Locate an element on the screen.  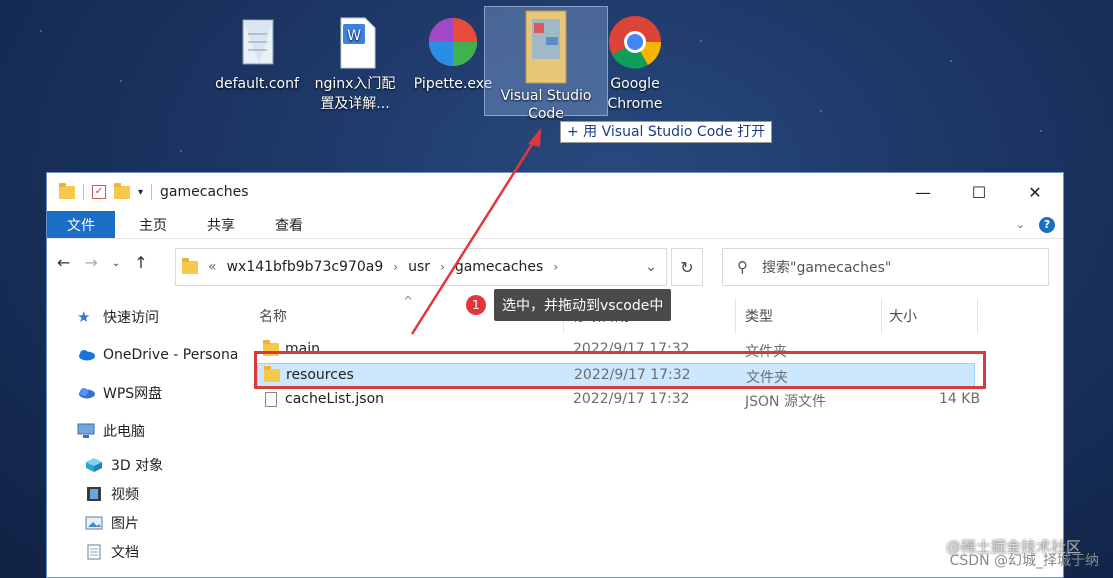
step-number-badge: 1 is located at coordinates (476, 305).